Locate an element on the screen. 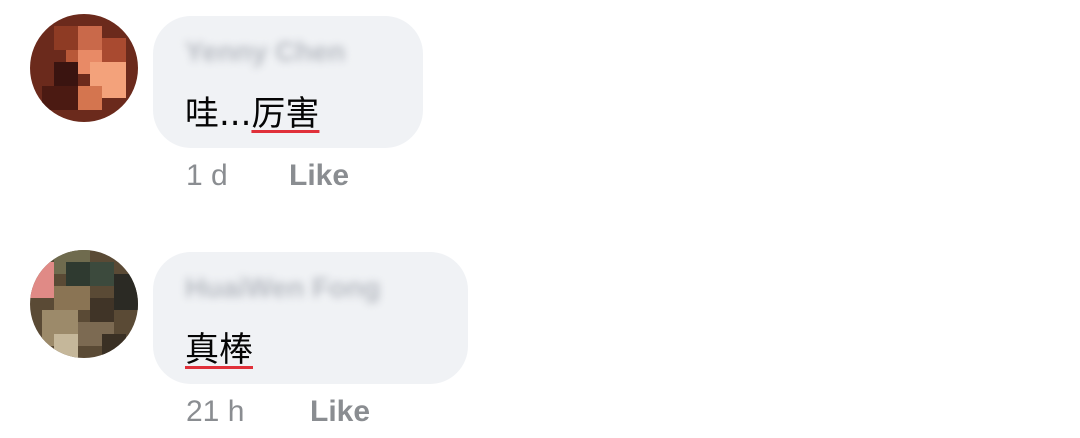 This screenshot has width=1080, height=438. comment-timestamp: 21 h is located at coordinates (215, 412).